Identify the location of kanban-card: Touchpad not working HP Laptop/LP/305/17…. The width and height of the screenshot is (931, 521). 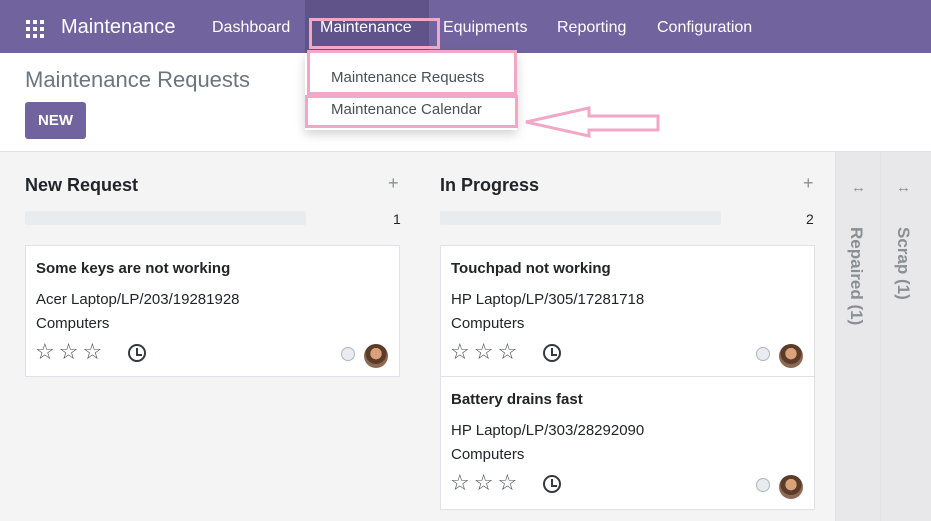
(627, 311).